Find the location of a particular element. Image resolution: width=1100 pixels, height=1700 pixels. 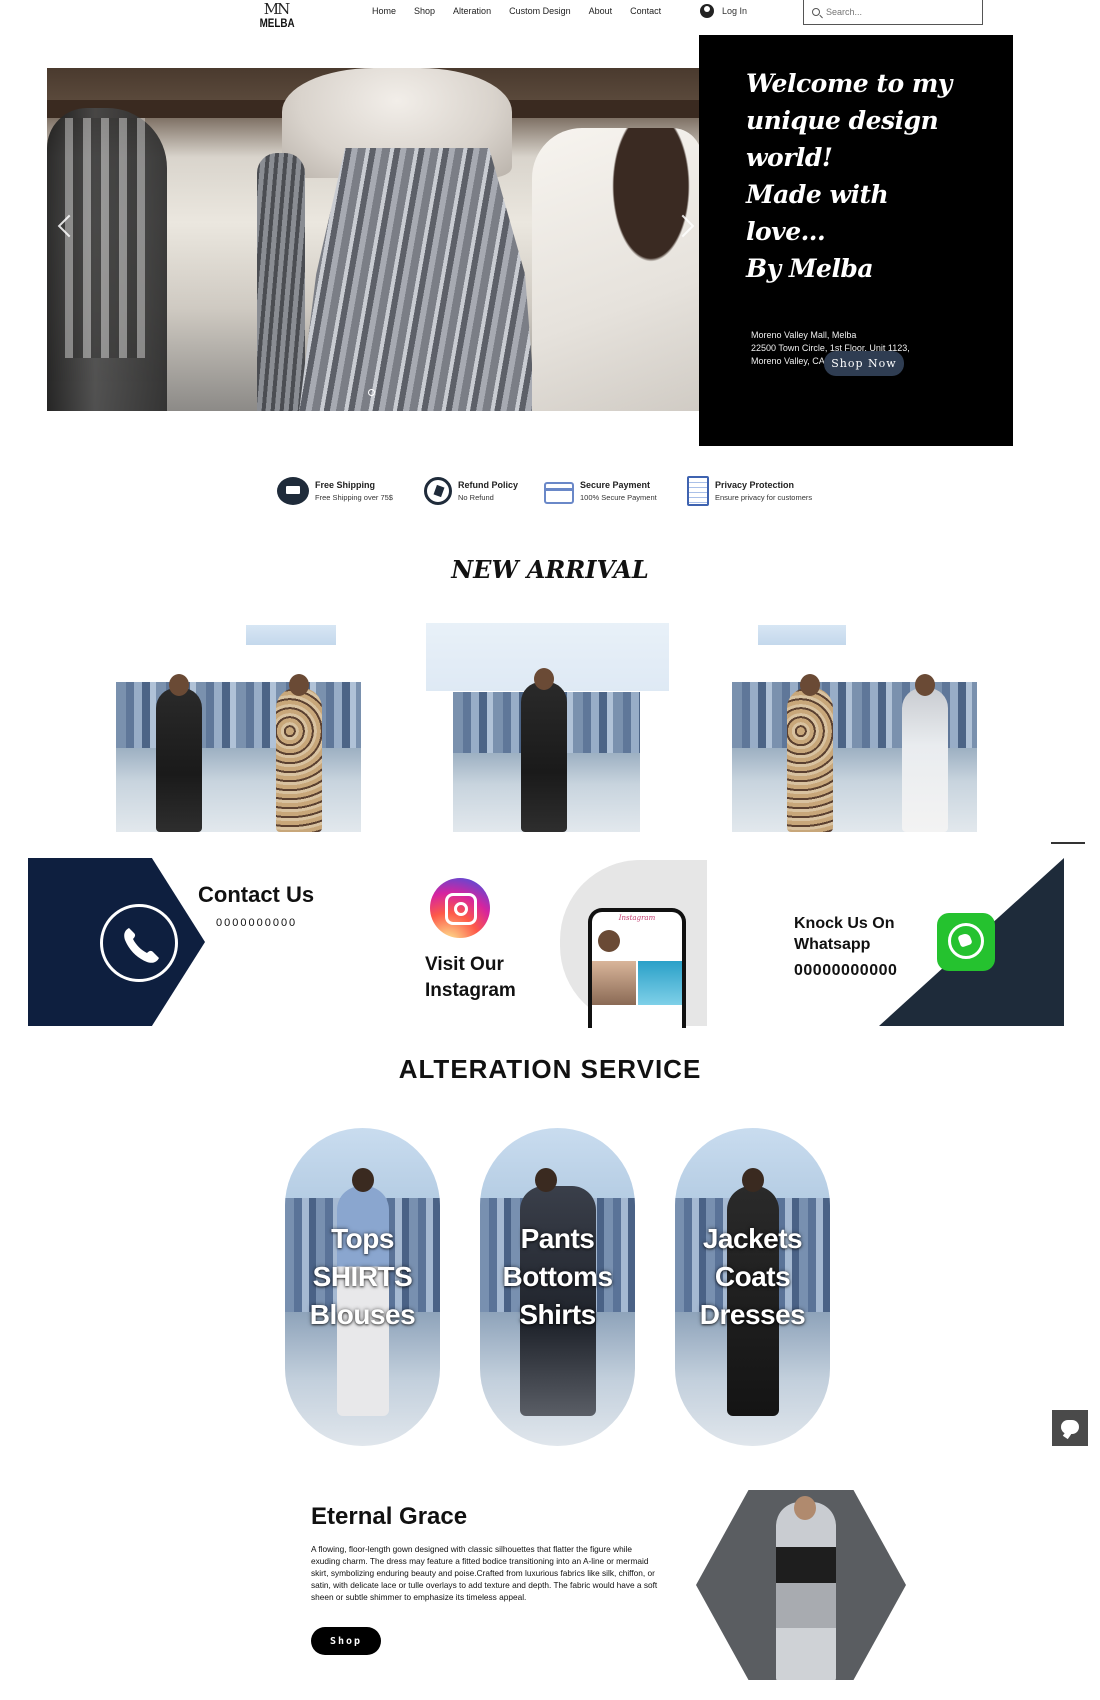

photo-ground is located at coordinates (238, 790).